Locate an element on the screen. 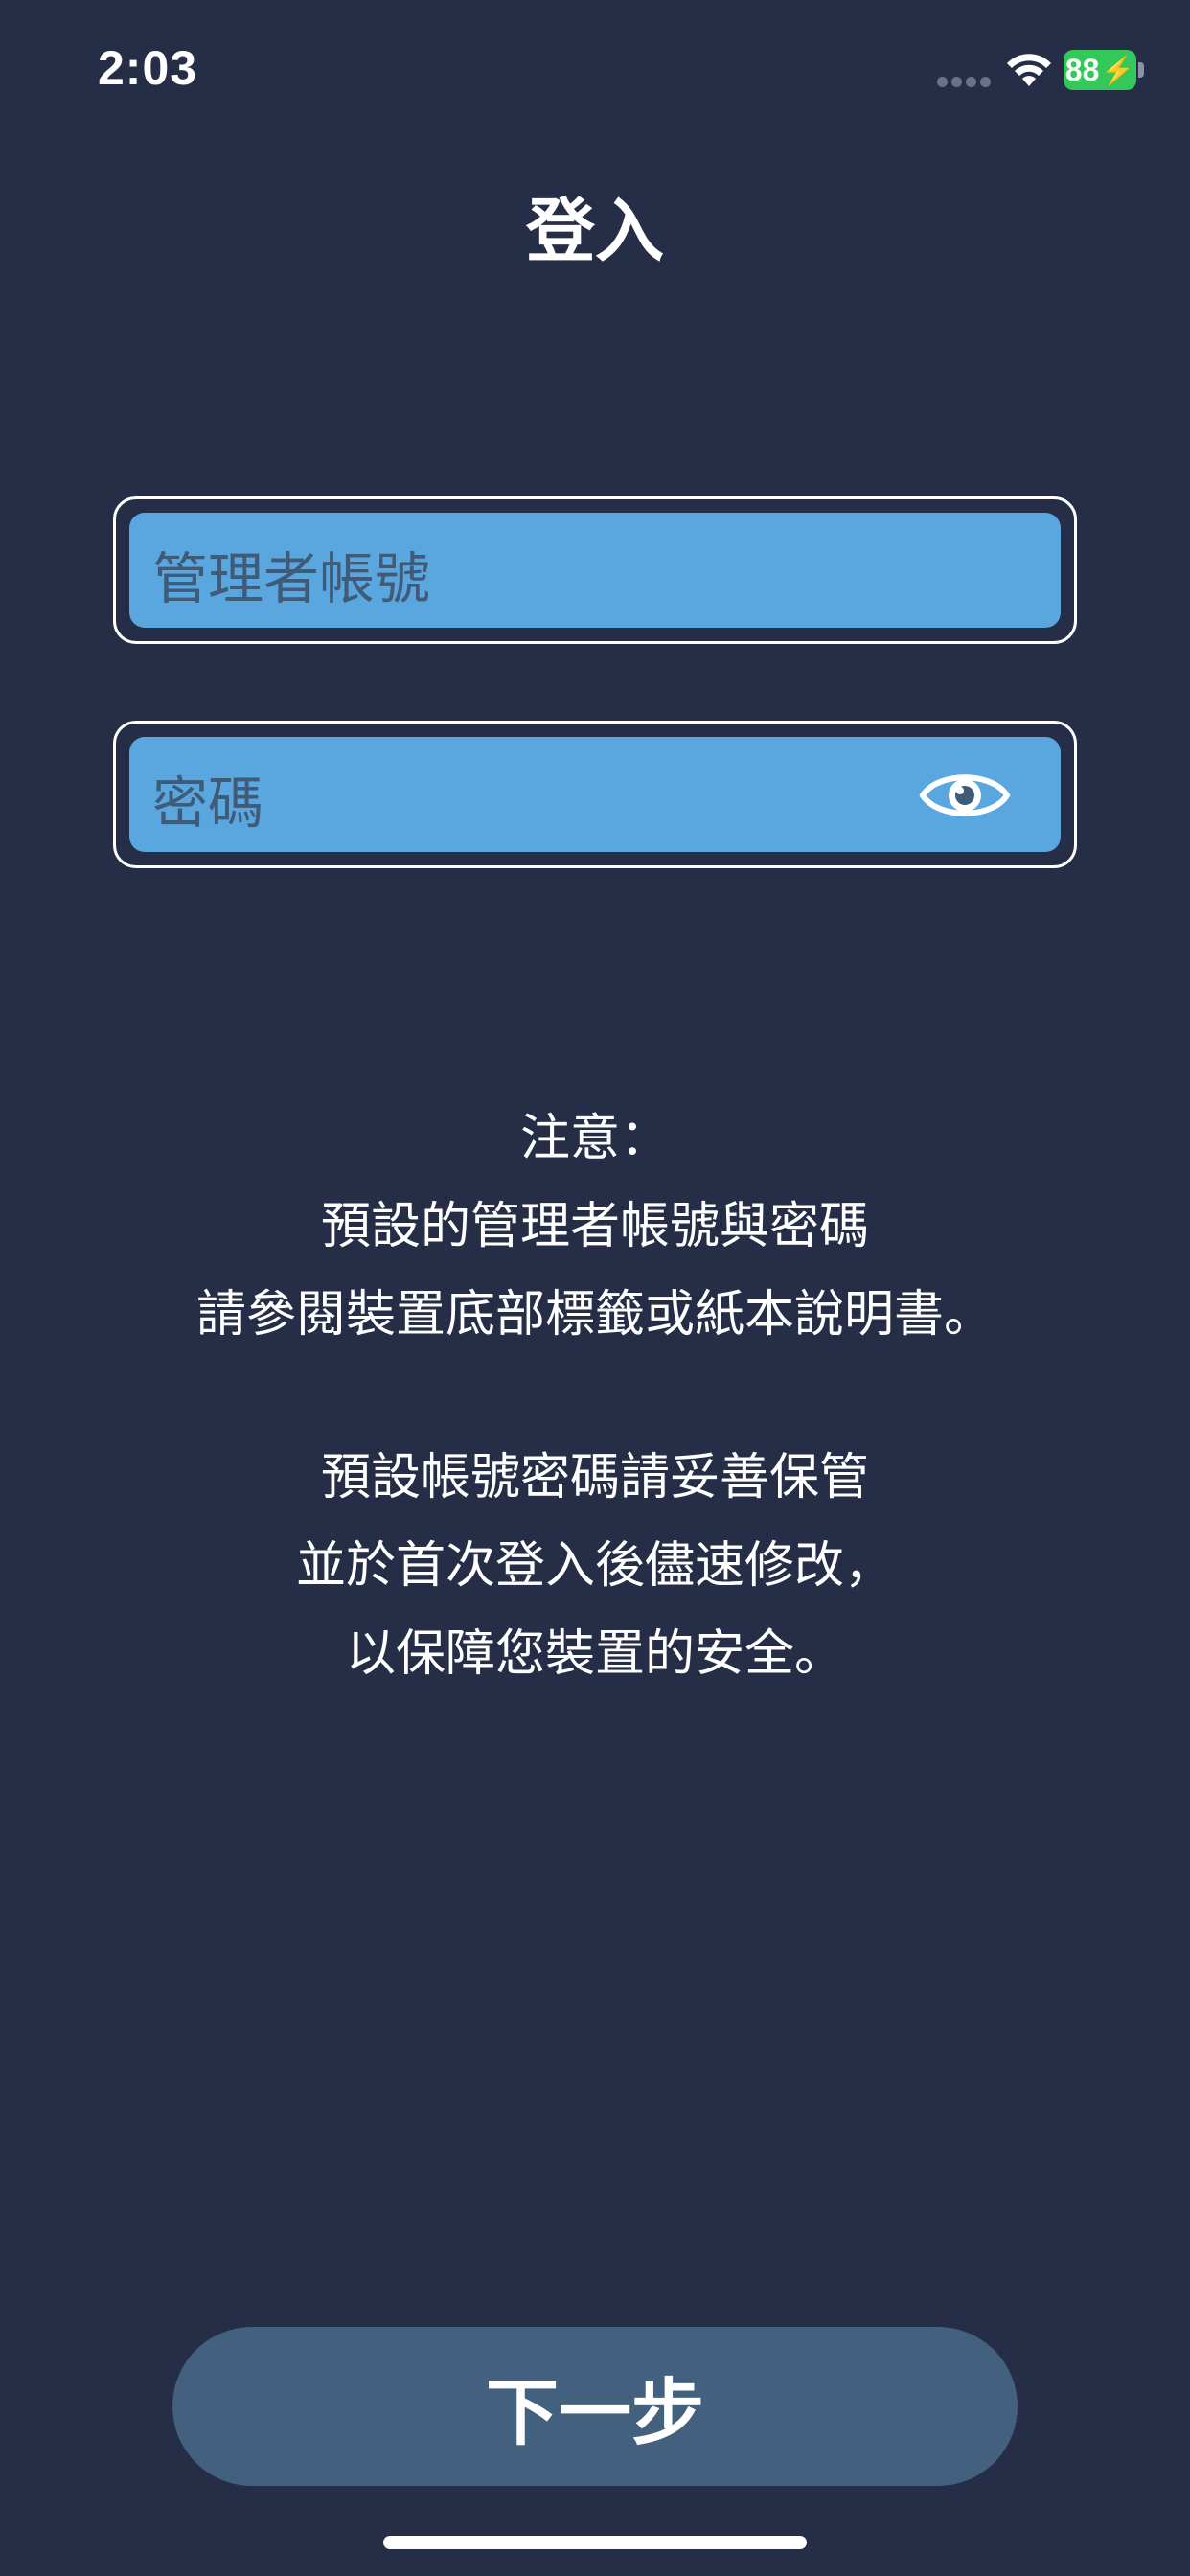 The height and width of the screenshot is (2576, 1190). status-bar: 2:03 88 ⚡ is located at coordinates (595, 72).